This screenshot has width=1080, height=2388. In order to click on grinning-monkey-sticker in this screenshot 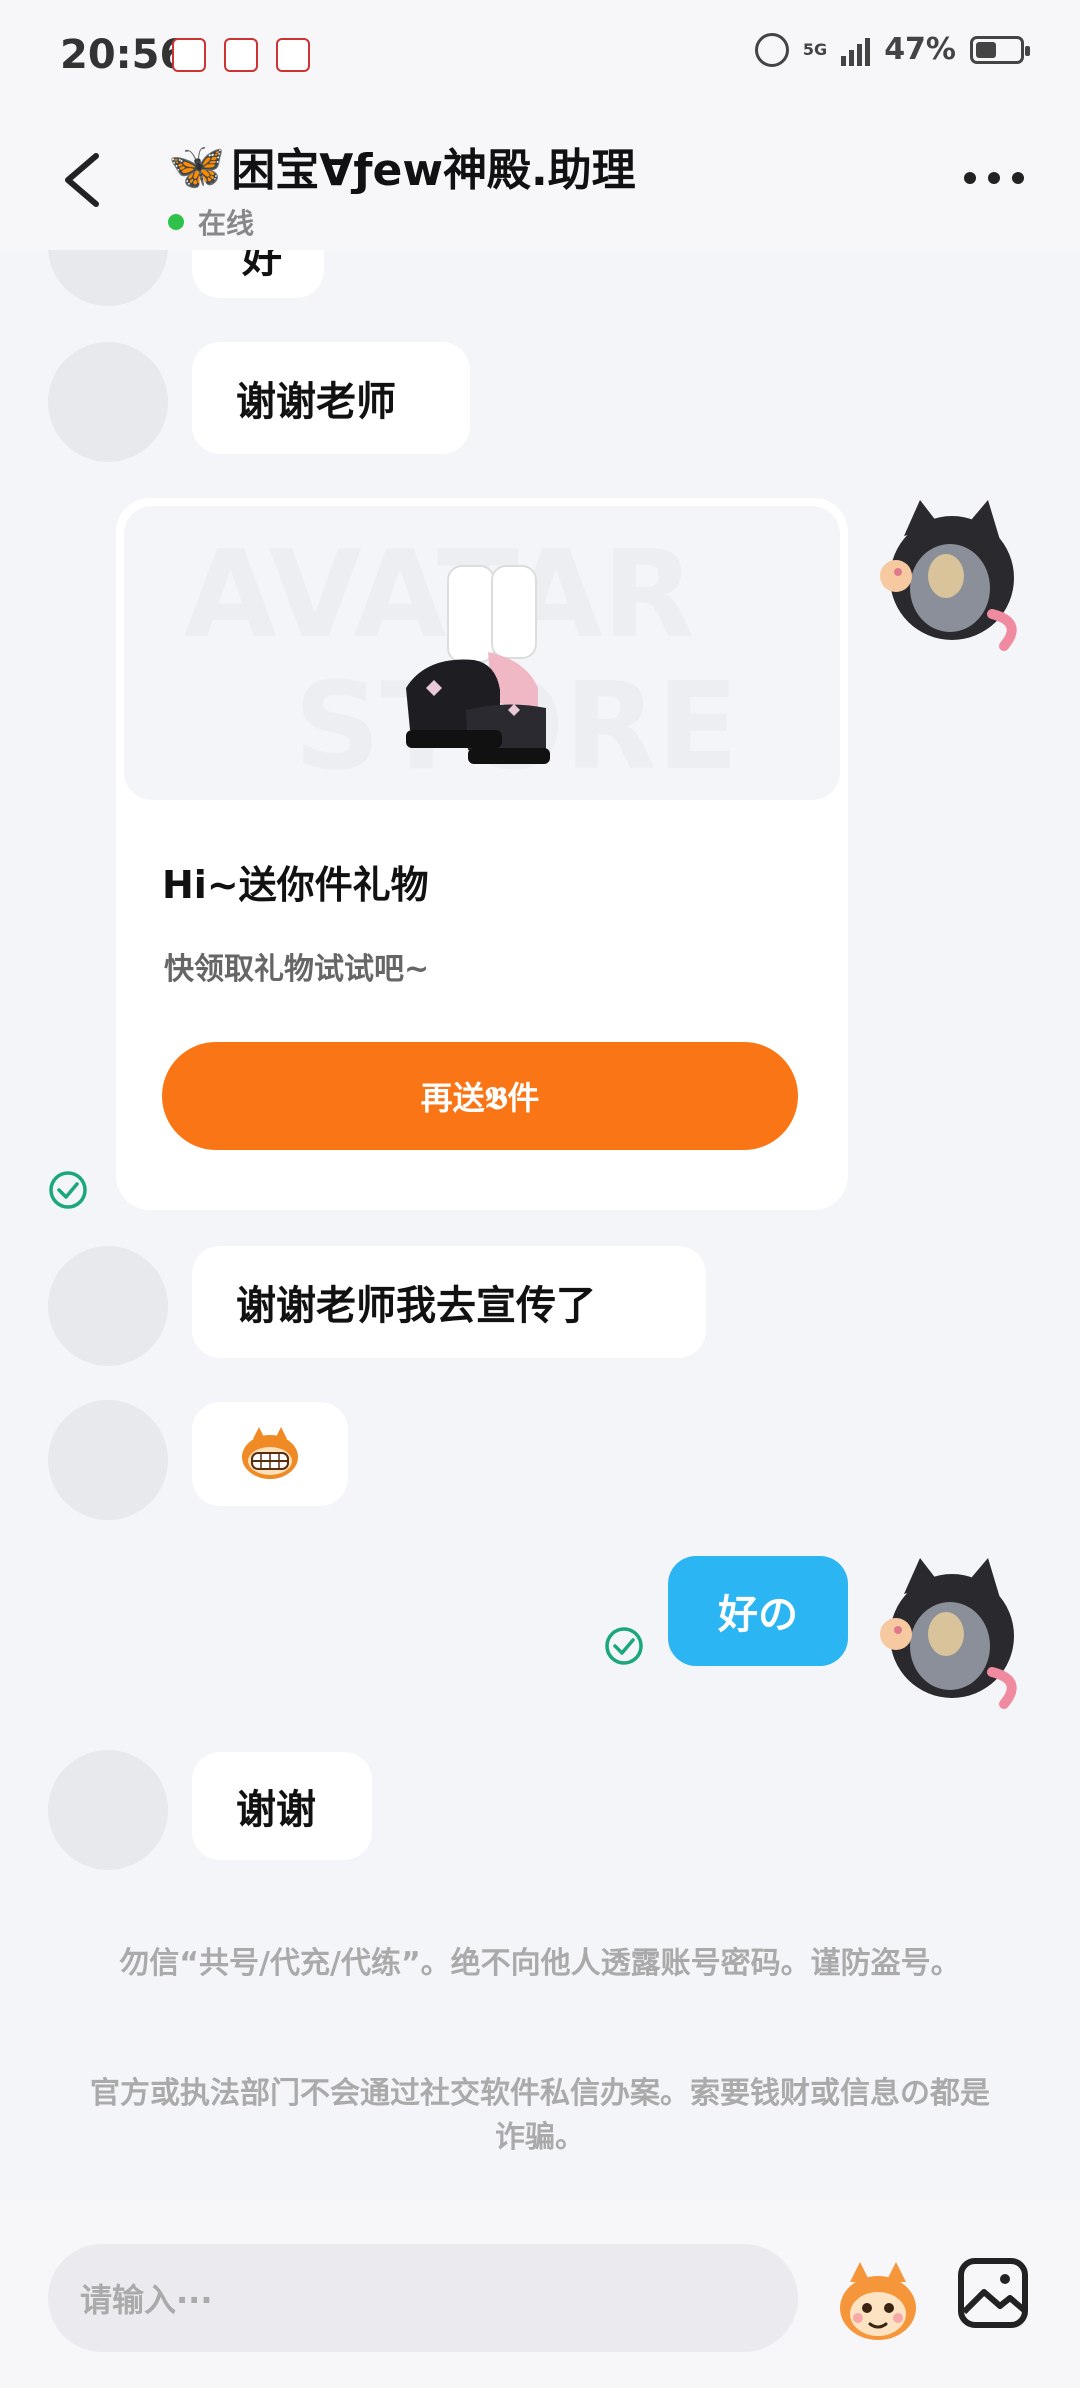, I will do `click(270, 1453)`.